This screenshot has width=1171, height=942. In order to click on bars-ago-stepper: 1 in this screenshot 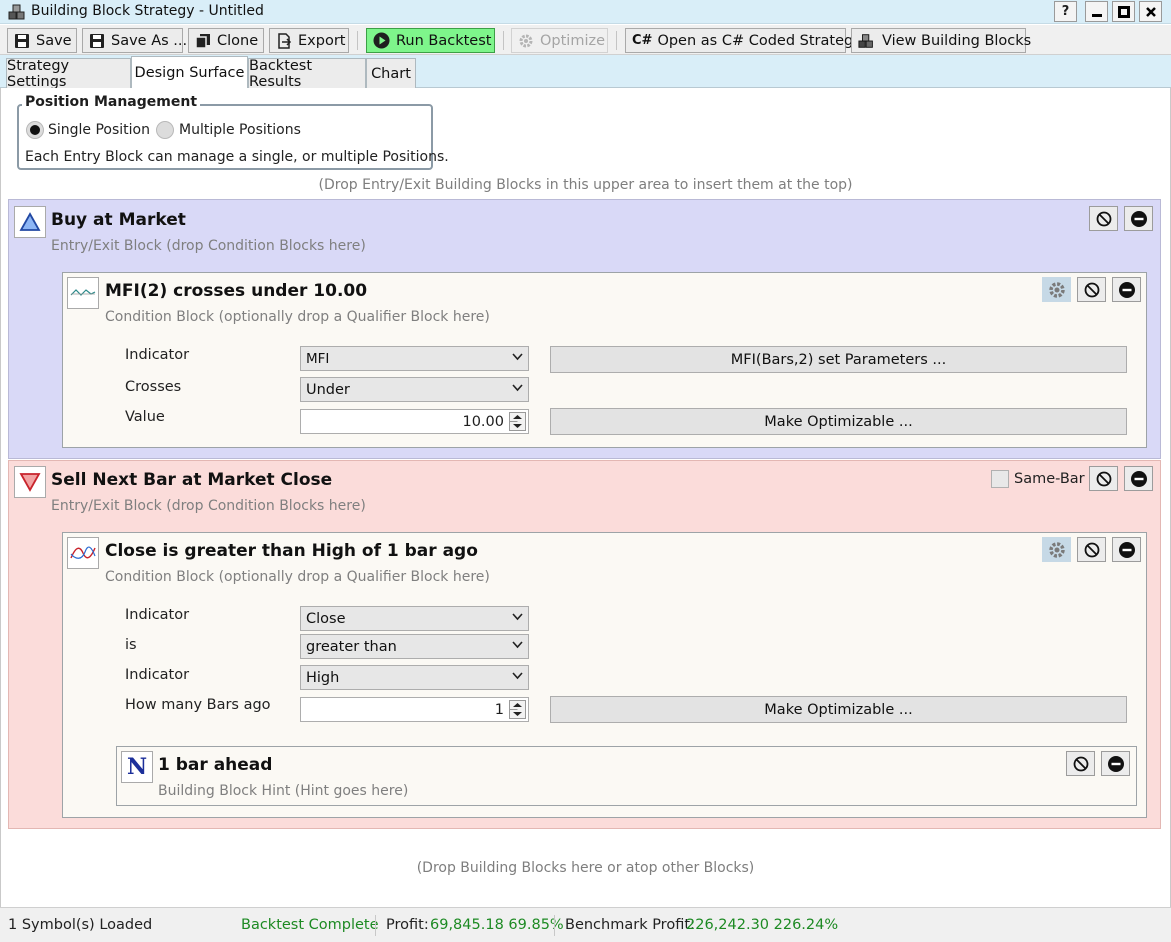, I will do `click(414, 709)`.